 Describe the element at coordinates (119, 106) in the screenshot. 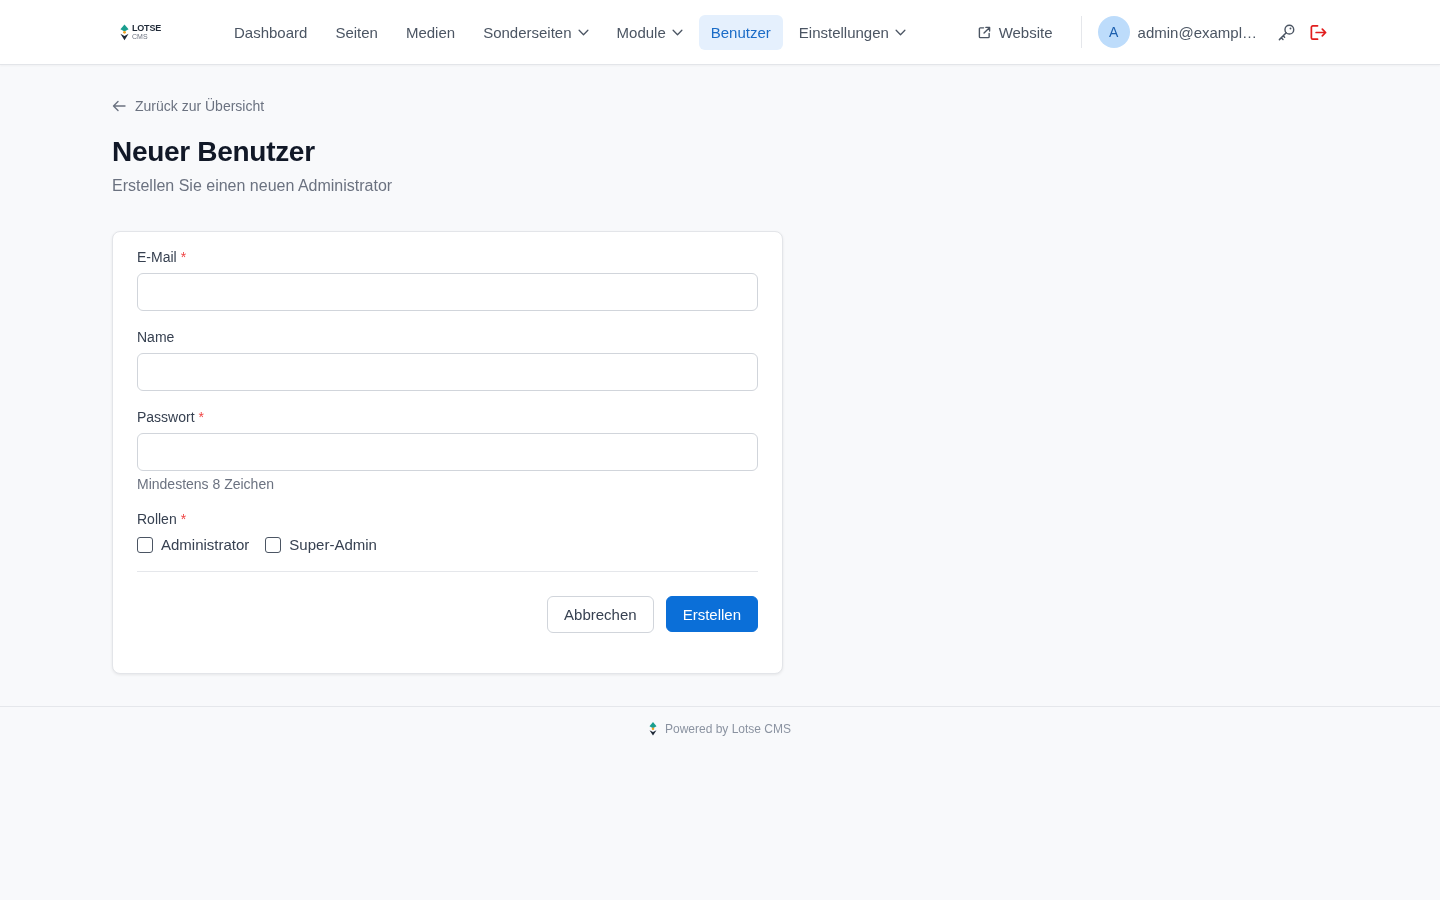

I see `arrow-left-icon` at that location.